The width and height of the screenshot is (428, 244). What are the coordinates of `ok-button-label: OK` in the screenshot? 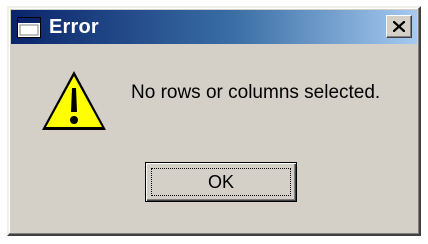 It's located at (220, 181).